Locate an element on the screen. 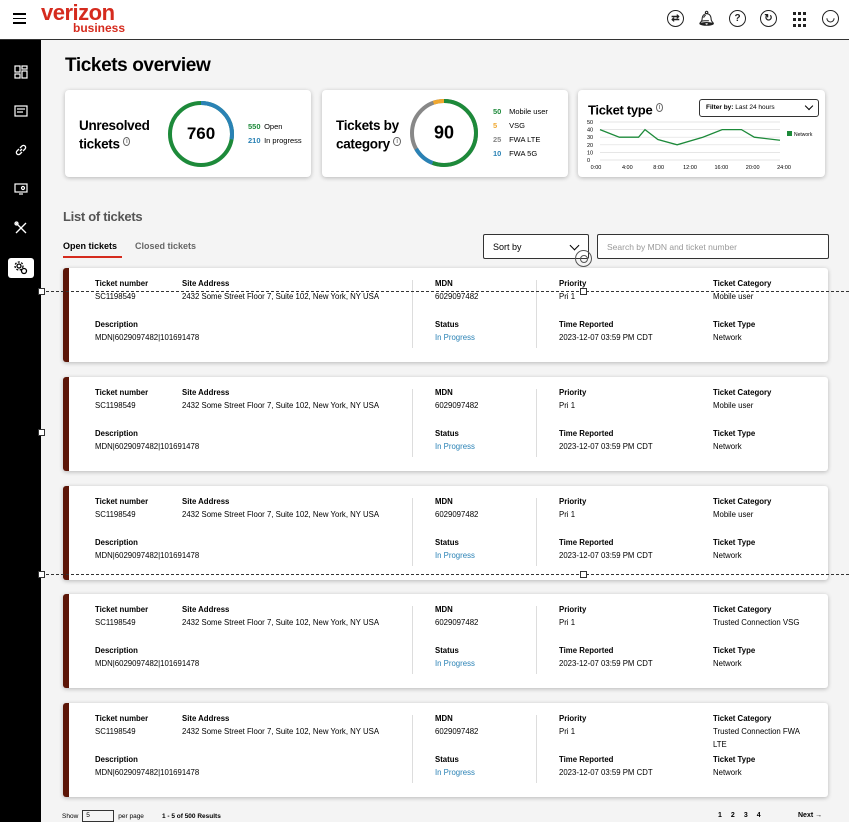 Image resolution: width=849 pixels, height=822 pixels. ticket-category-field: Ticket Category Mobile user is located at coordinates (758, 508).